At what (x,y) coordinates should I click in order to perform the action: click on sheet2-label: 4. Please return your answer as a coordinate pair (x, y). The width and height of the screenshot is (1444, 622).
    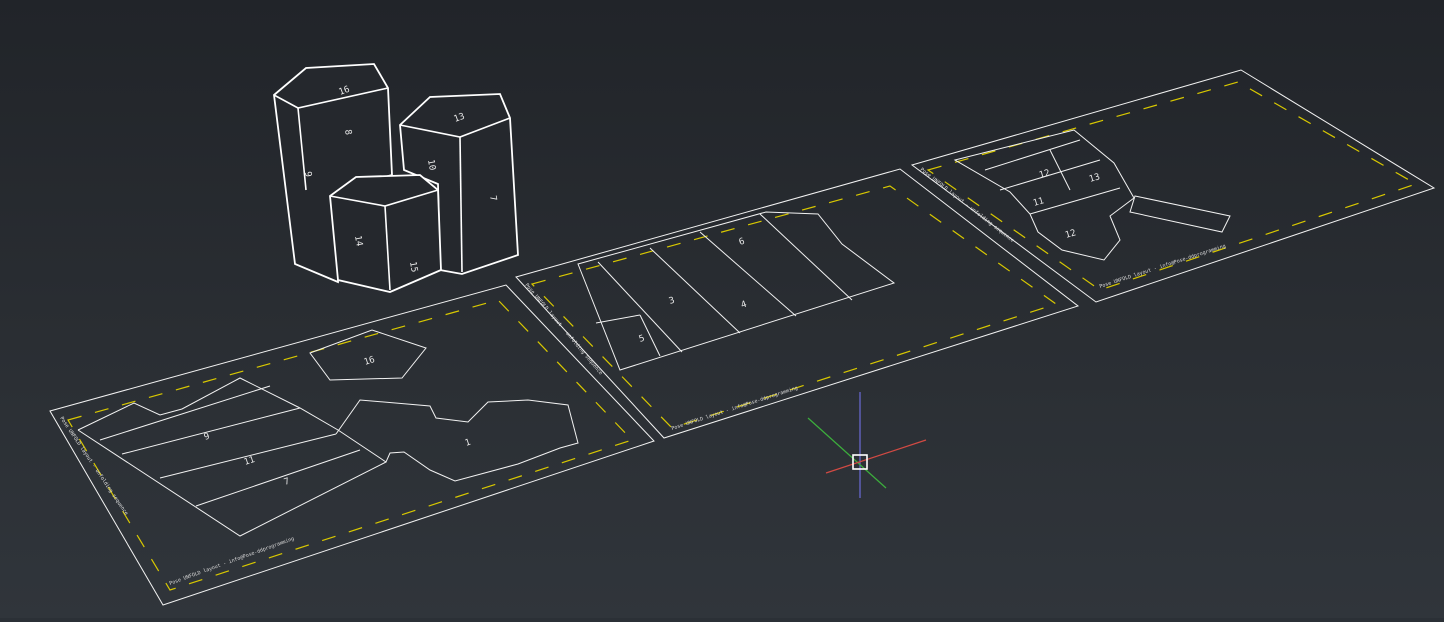
    Looking at the image, I should click on (744, 305).